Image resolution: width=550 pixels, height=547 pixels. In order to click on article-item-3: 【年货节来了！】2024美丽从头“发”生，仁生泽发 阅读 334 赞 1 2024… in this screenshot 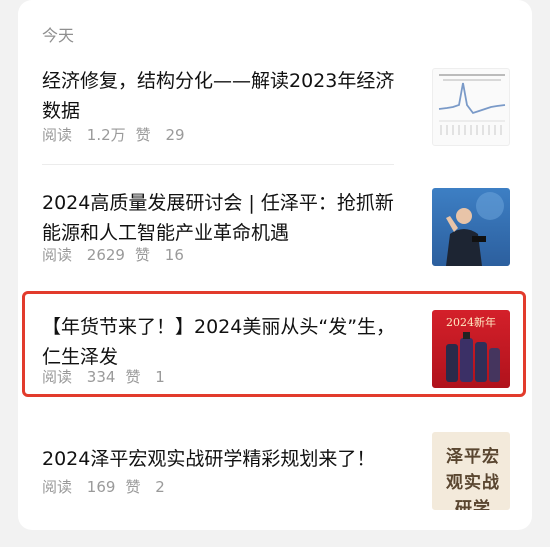, I will do `click(277, 350)`.